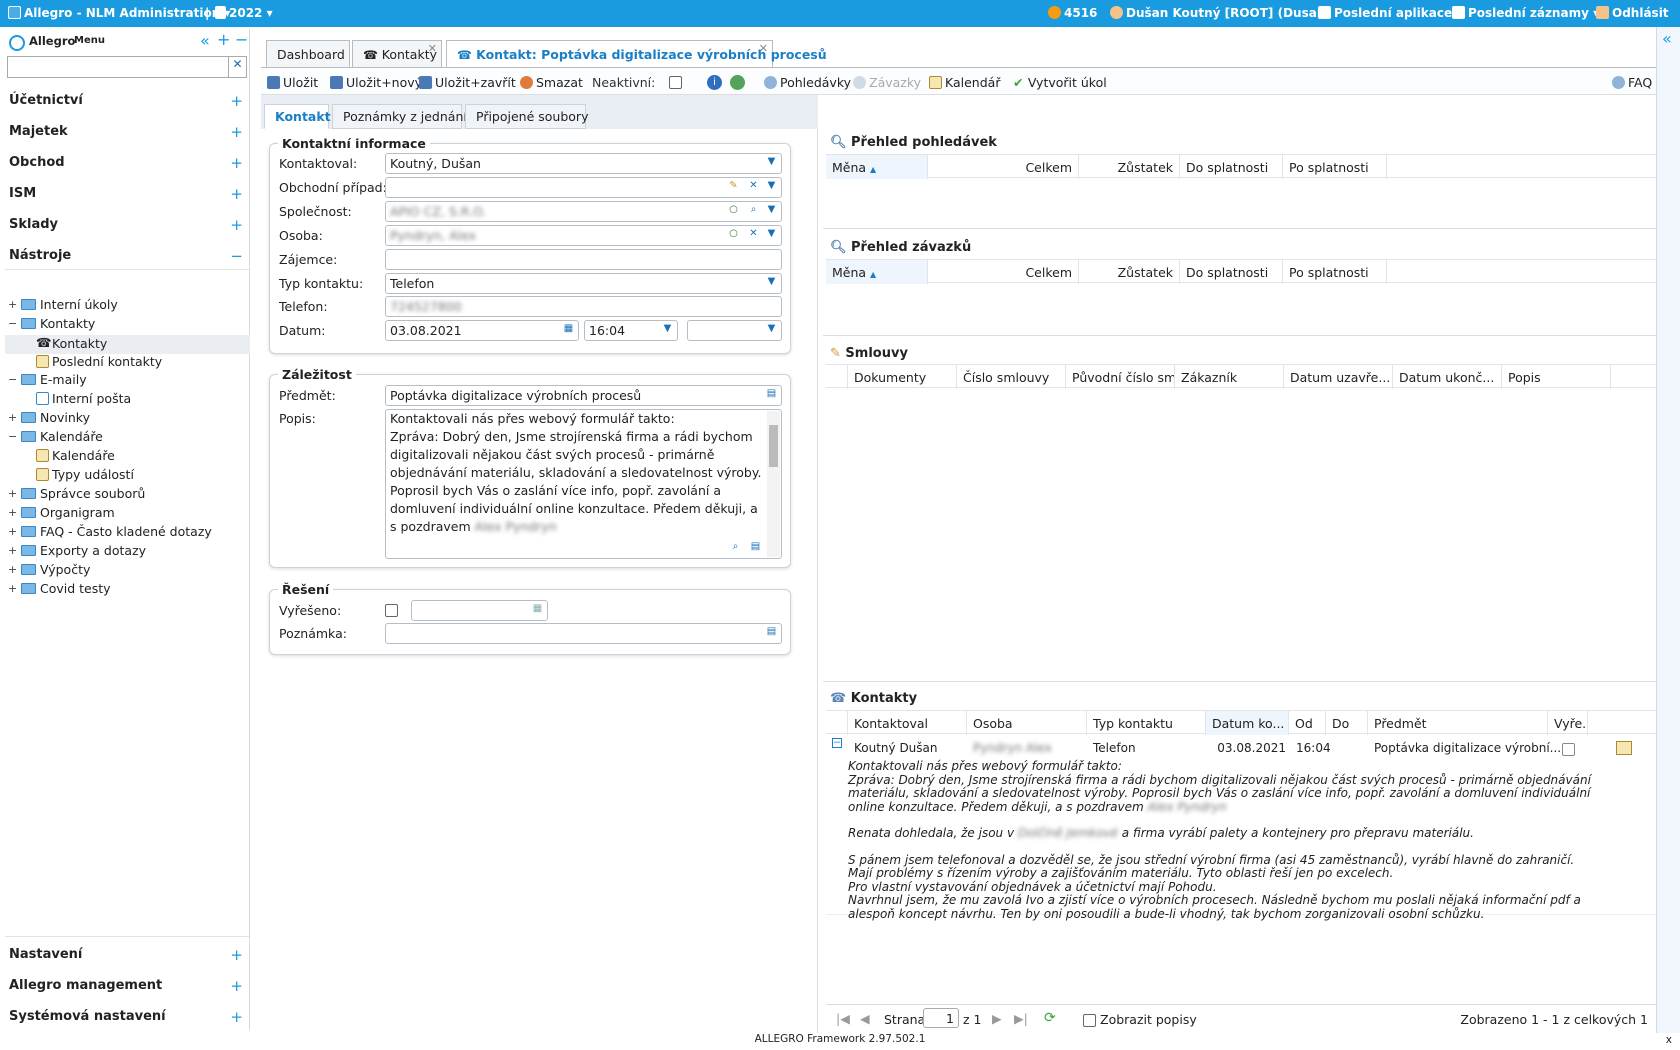 This screenshot has width=1680, height=1050. What do you see at coordinates (129, 226) in the screenshot?
I see `section-warehouses: Sklady +` at bounding box center [129, 226].